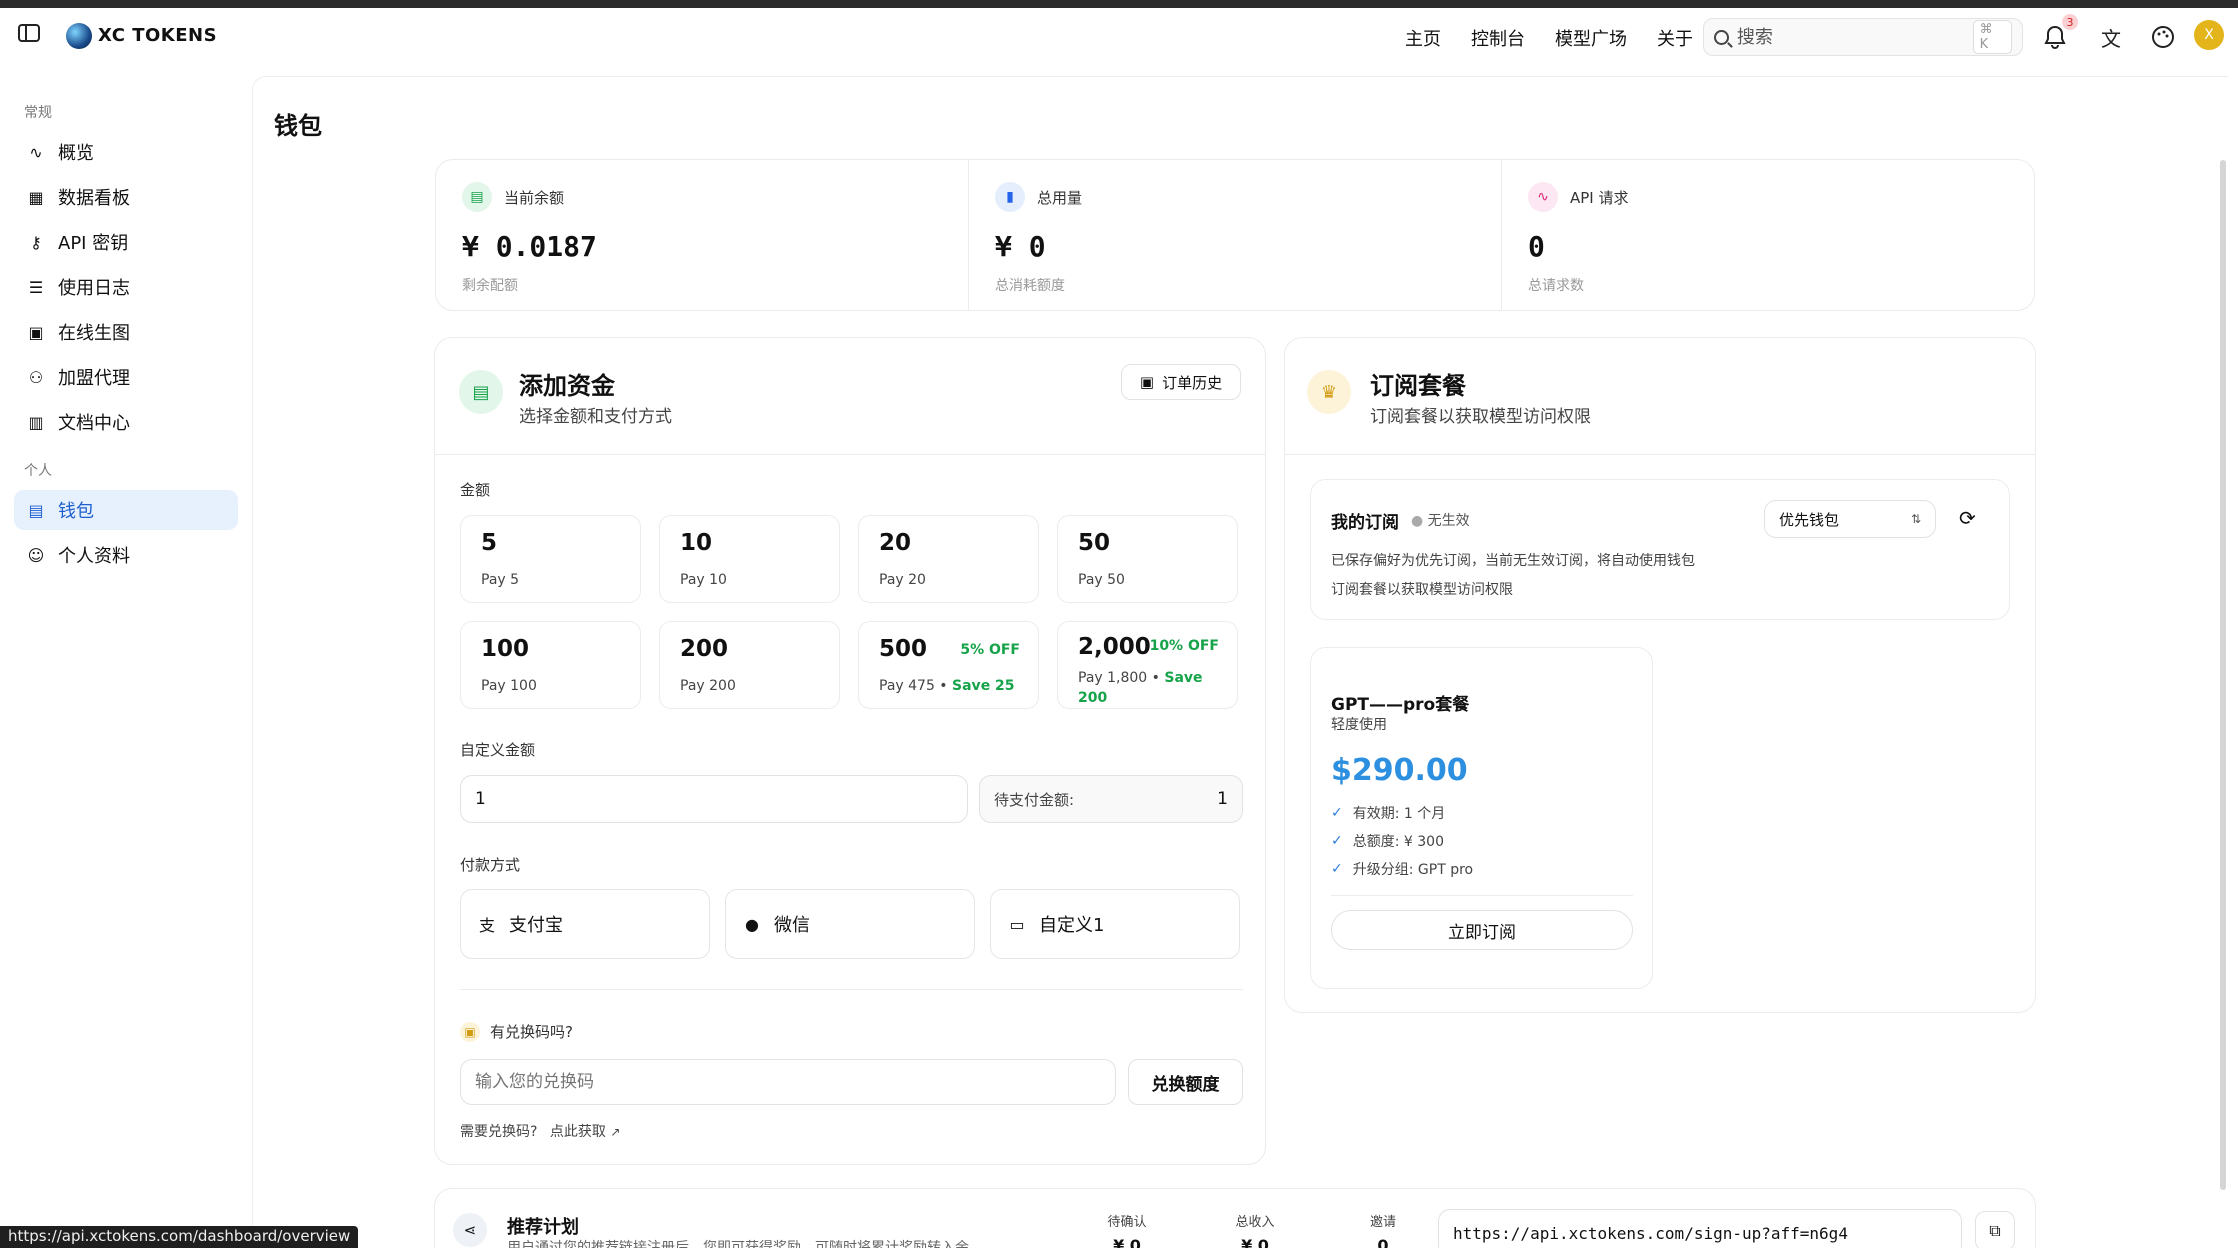 The width and height of the screenshot is (2238, 1248). What do you see at coordinates (749, 559) in the screenshot?
I see `amount-option-10: 10 Pay 10` at bounding box center [749, 559].